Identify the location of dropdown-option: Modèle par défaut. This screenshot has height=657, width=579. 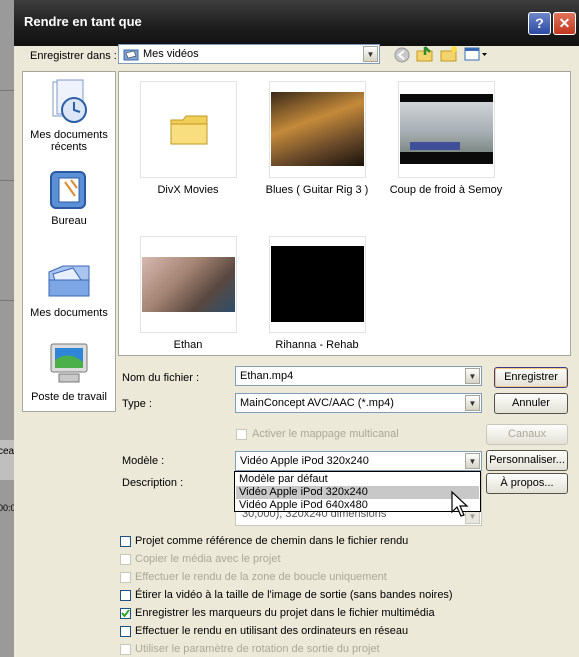
(357, 479).